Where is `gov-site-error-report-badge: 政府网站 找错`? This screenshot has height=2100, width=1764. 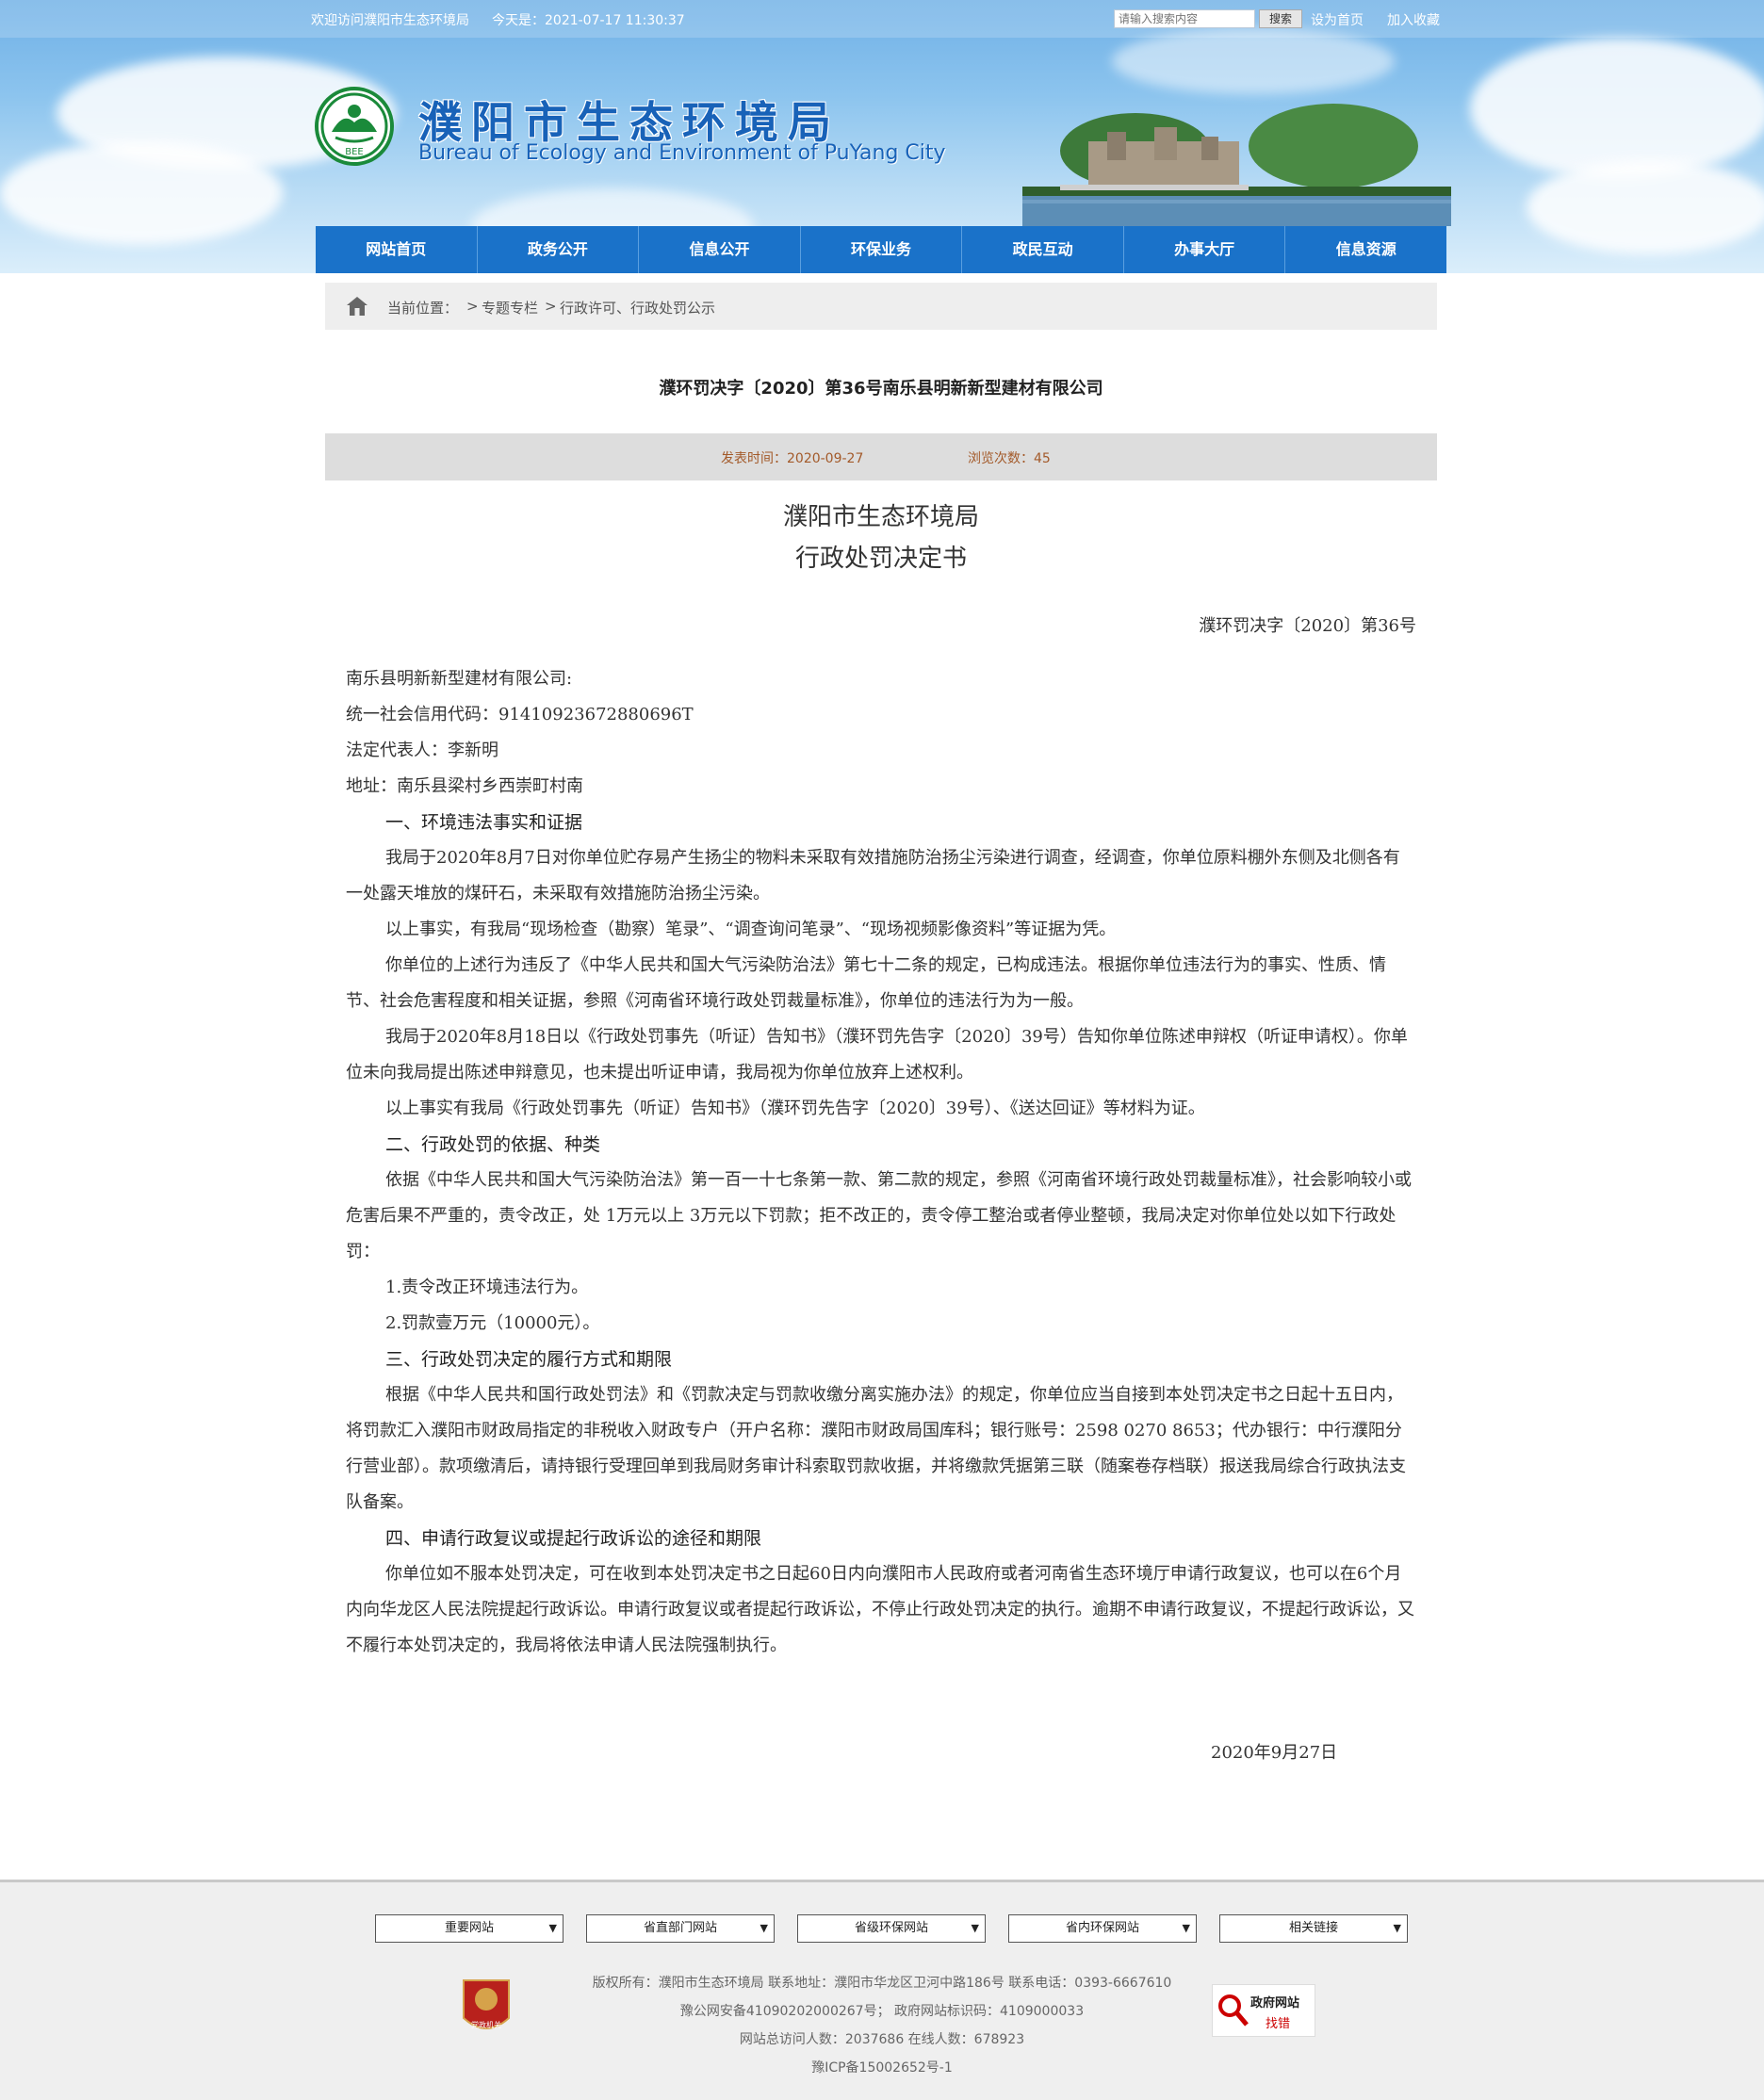 gov-site-error-report-badge: 政府网站 找错 is located at coordinates (1263, 2010).